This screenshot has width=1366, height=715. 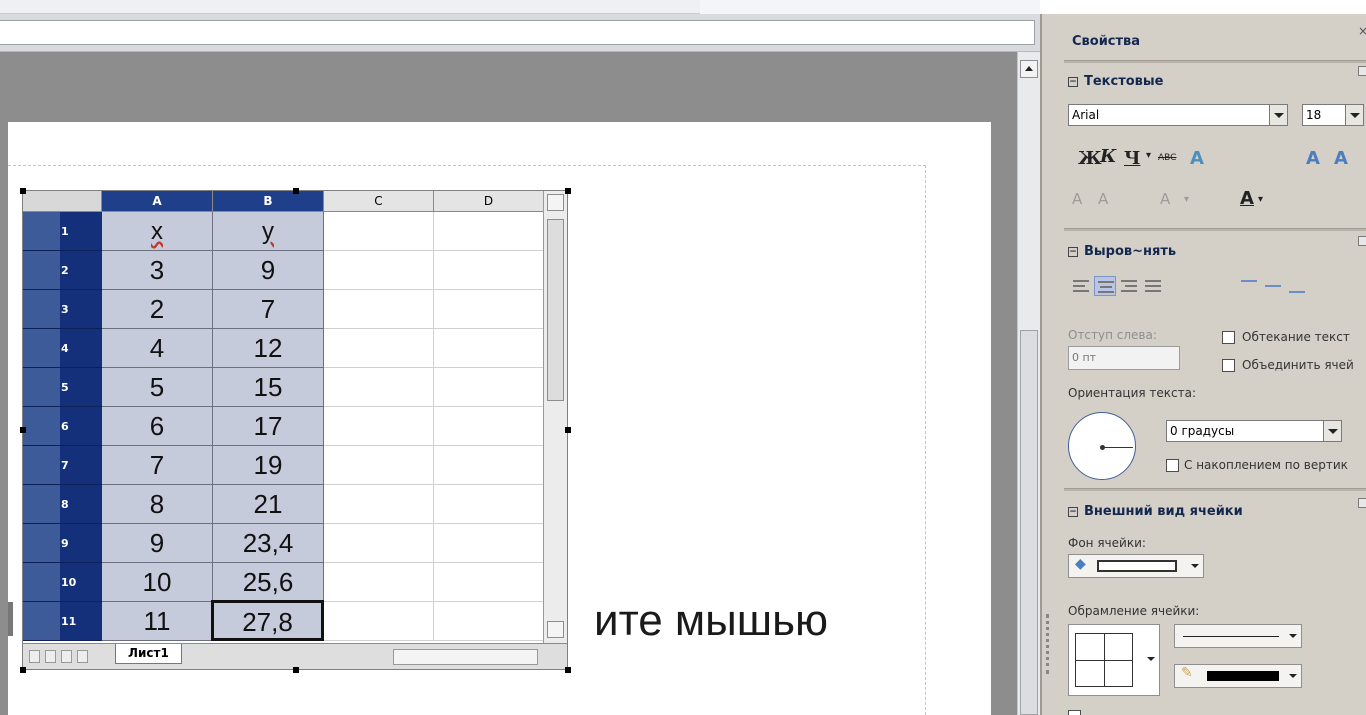 What do you see at coordinates (379, 504) in the screenshot?
I see `cell-c8` at bounding box center [379, 504].